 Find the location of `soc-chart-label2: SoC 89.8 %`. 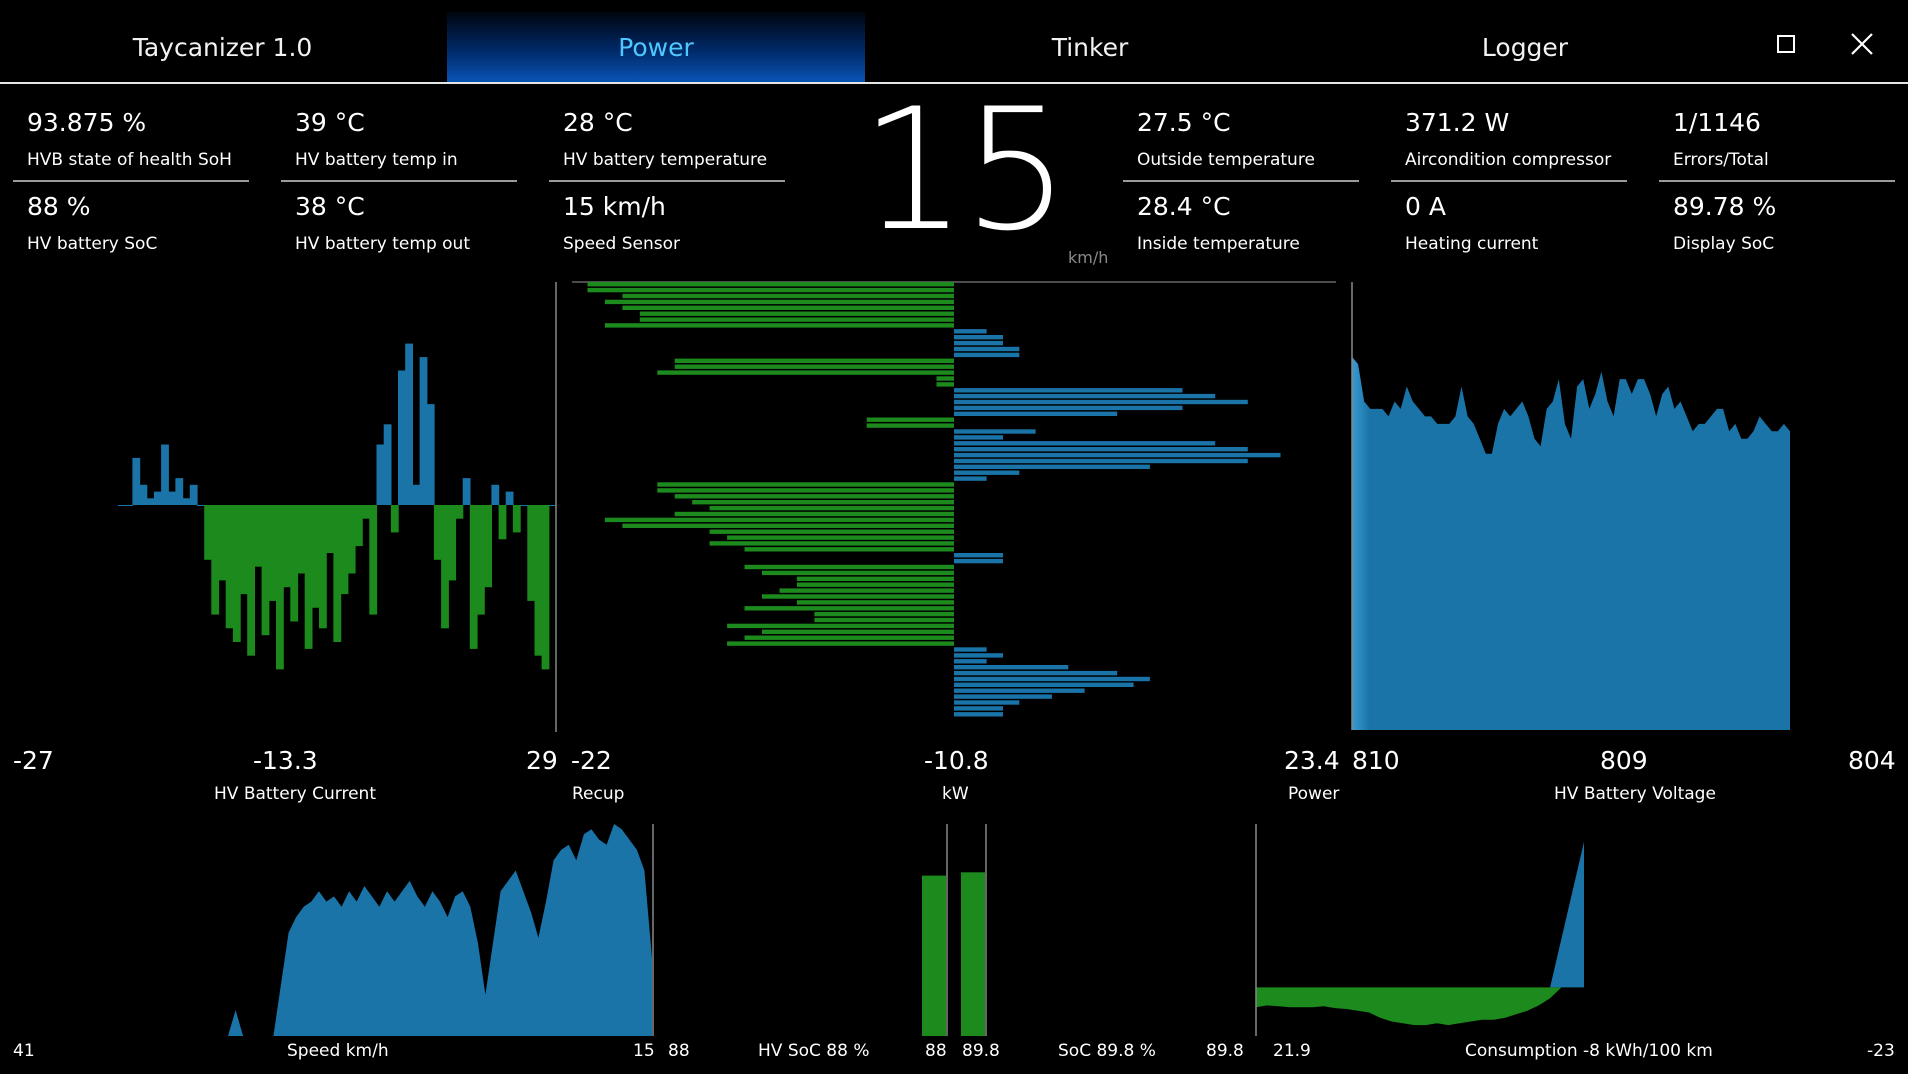

soc-chart-label2: SoC 89.8 % is located at coordinates (1107, 1051).